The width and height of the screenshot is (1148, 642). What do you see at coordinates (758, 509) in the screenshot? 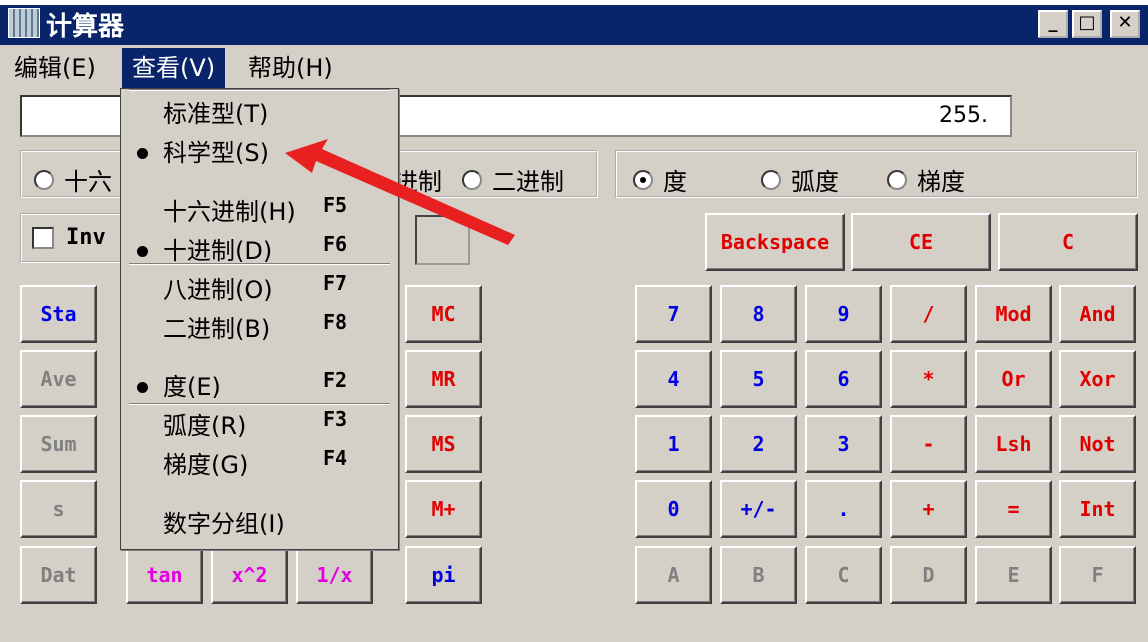
I see `key-3-1: +/-` at bounding box center [758, 509].